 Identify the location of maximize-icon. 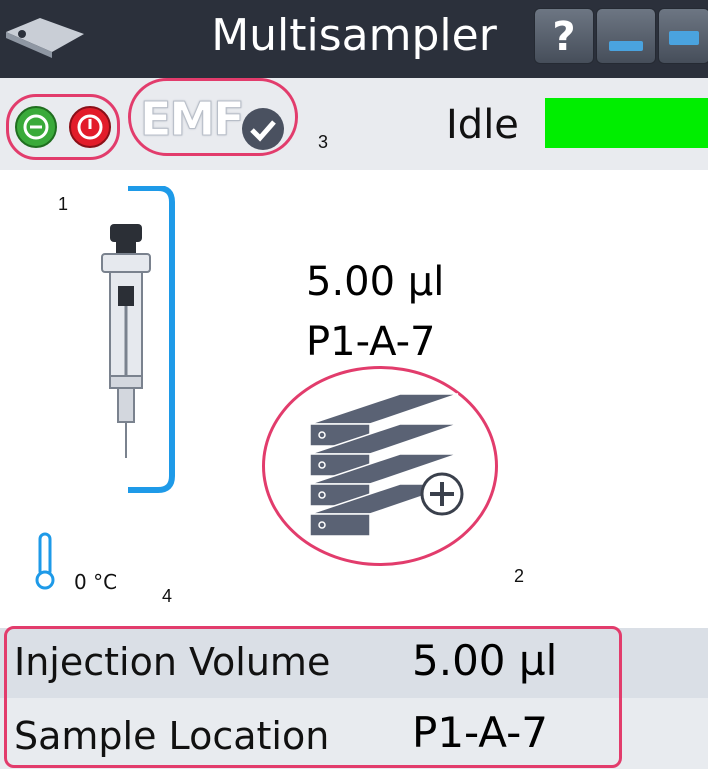
(684, 38).